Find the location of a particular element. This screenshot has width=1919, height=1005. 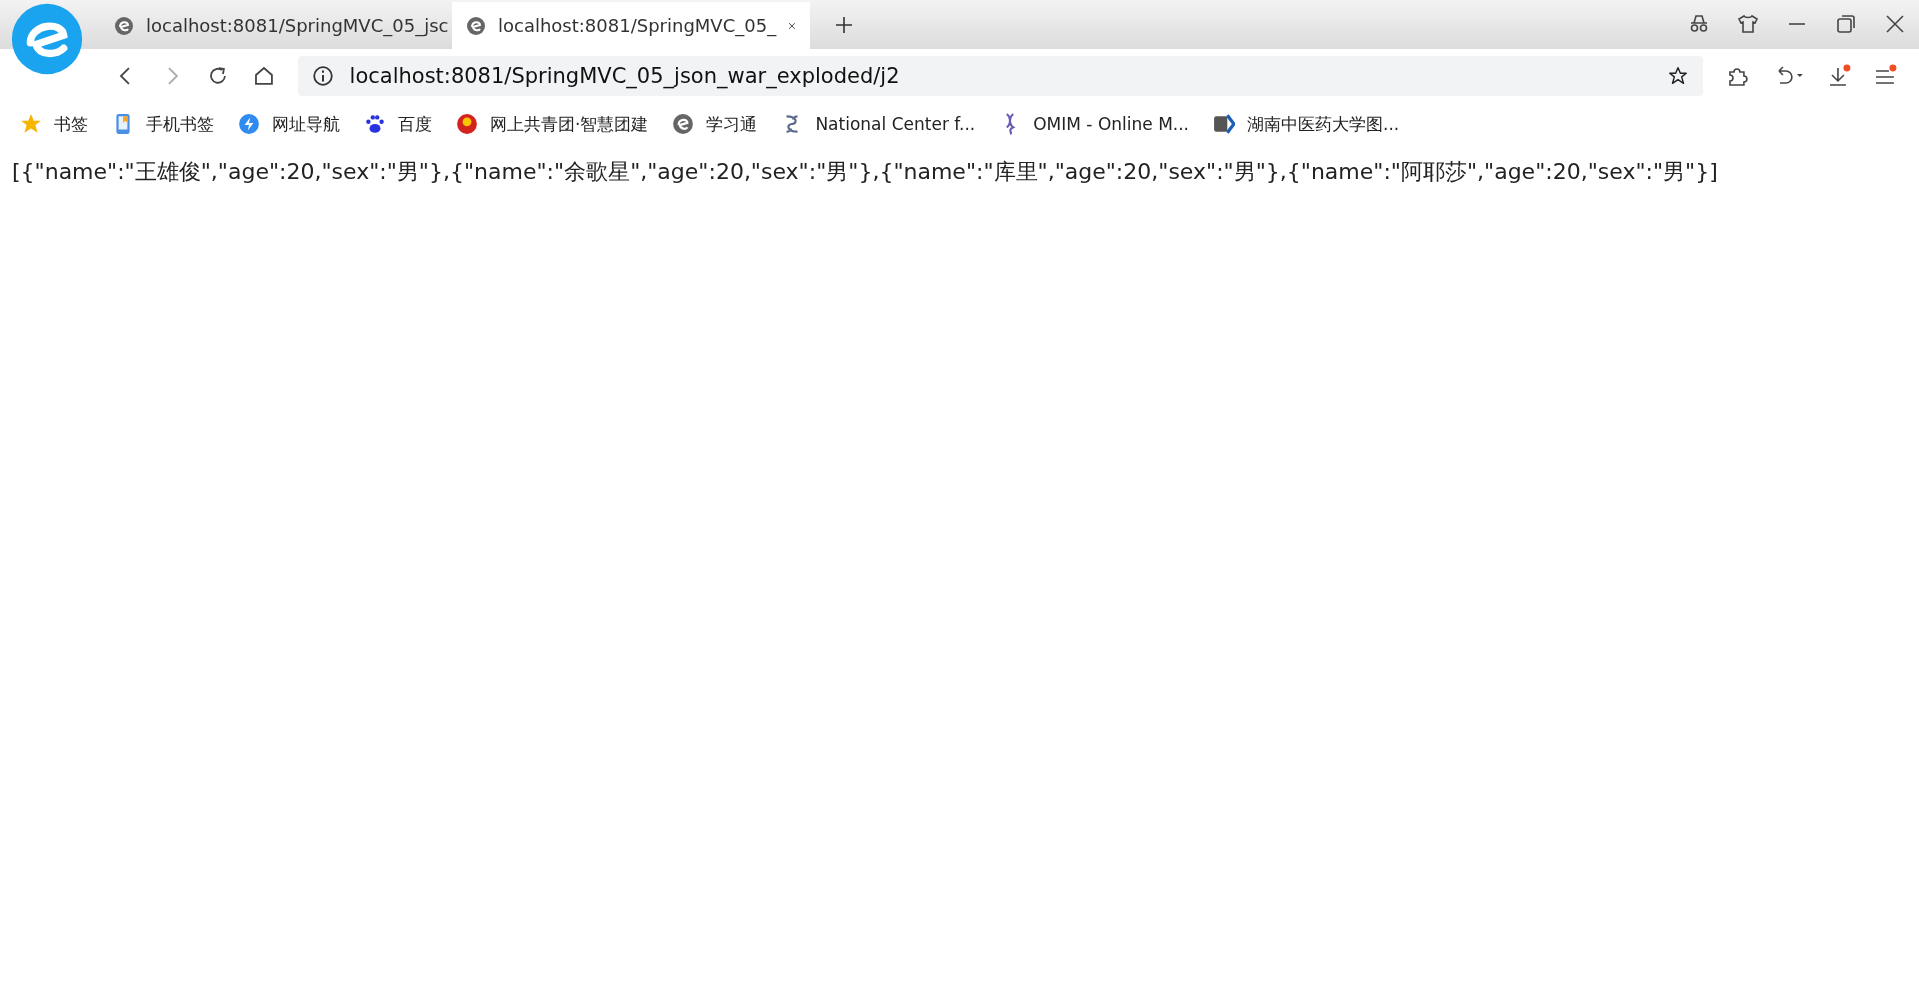

json-response-text: [{"name":"王雄俊","age":20,"sex":"男"},{"name":"余歌星","age":20,"sex":"男"},{"name":"库里","age":20,"sex":"男"},{"name":"阿耶莎","age":20,"sex":"男"}] is located at coordinates (865, 172).